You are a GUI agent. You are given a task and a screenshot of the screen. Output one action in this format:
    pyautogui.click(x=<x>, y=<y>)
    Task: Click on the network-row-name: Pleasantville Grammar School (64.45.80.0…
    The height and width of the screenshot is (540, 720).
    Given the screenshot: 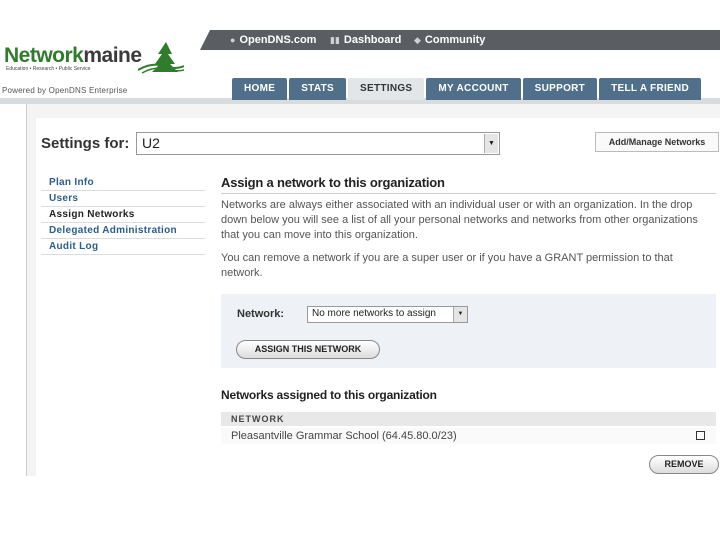 What is the action you would take?
    pyautogui.click(x=344, y=436)
    